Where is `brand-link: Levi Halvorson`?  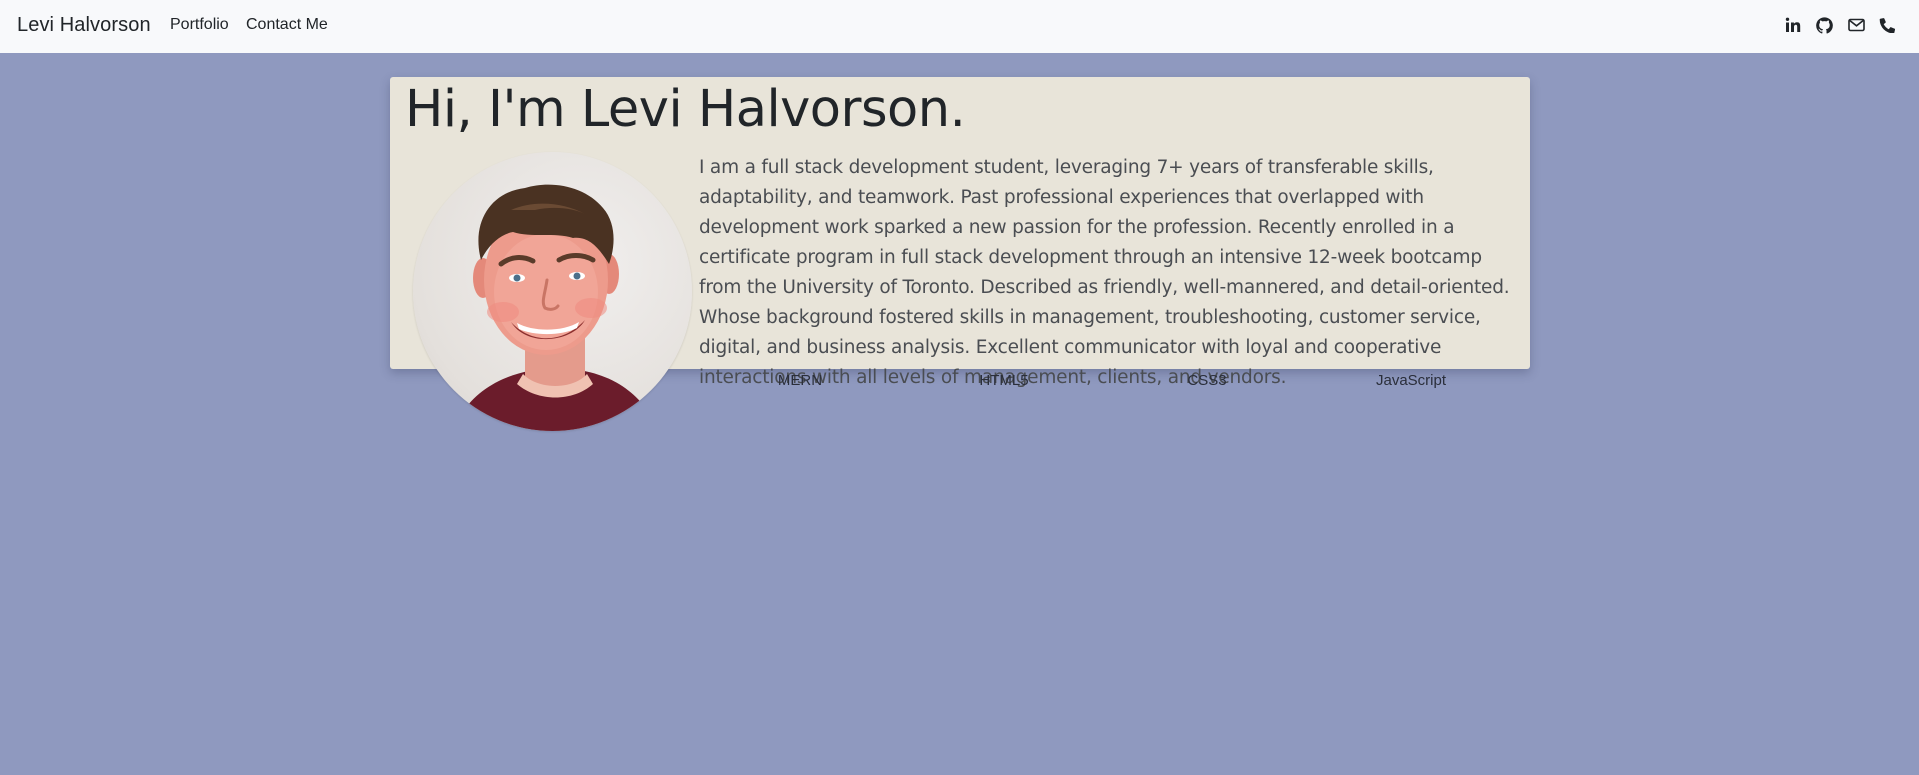 brand-link: Levi Halvorson is located at coordinates (84, 25).